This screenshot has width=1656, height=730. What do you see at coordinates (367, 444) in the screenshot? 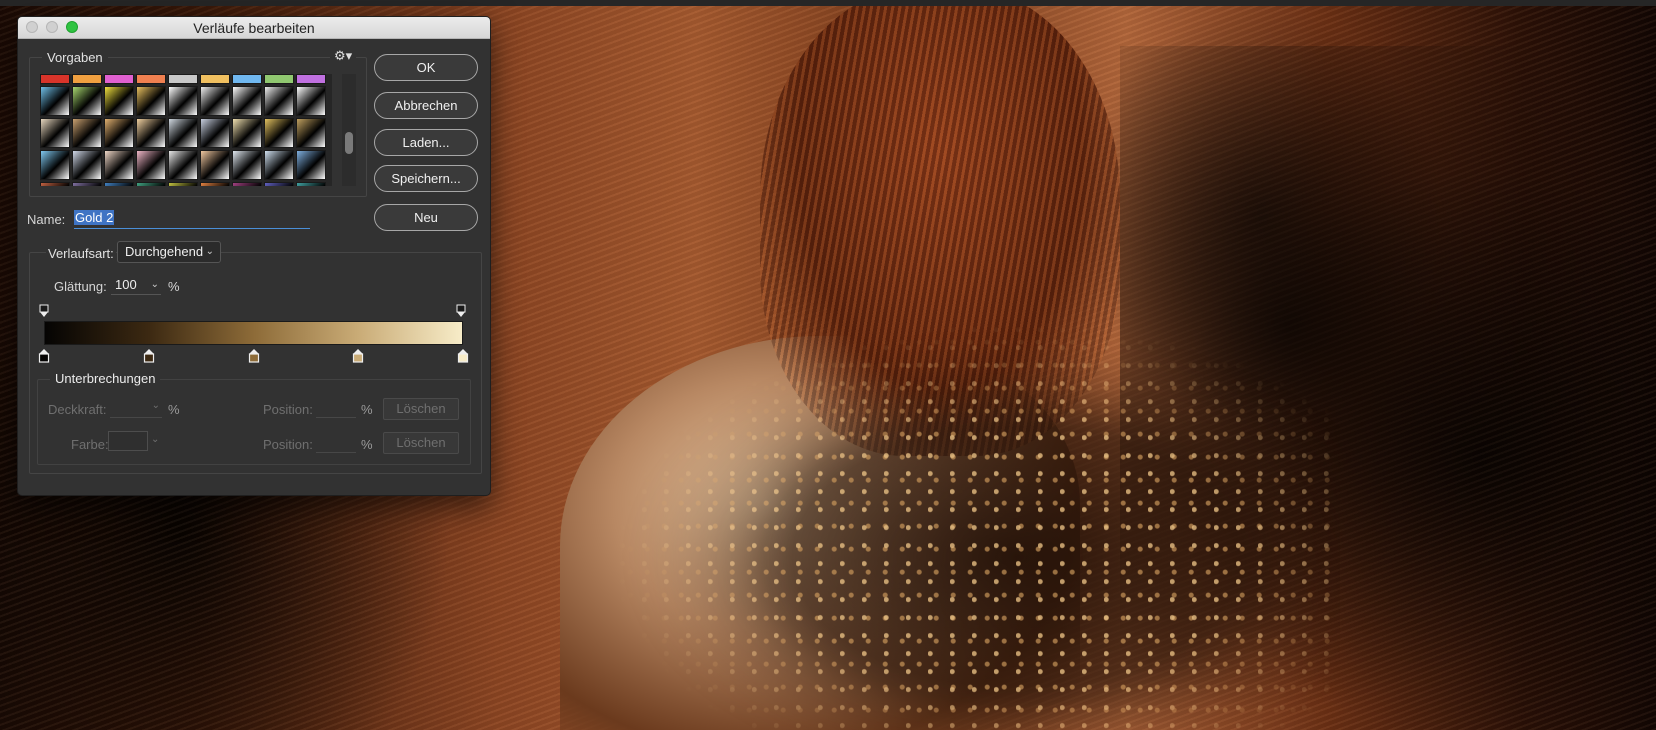
I see `color-position-percent: %` at bounding box center [367, 444].